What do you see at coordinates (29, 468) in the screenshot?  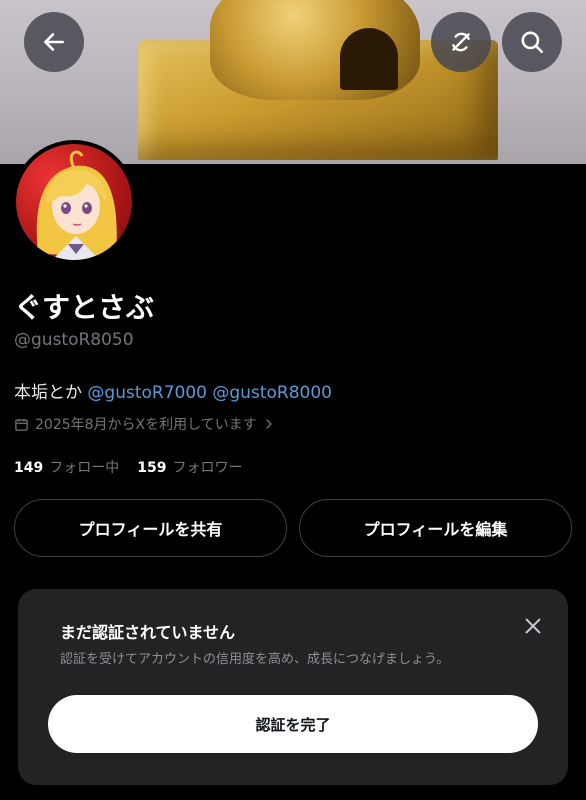 I see `following-count: 149` at bounding box center [29, 468].